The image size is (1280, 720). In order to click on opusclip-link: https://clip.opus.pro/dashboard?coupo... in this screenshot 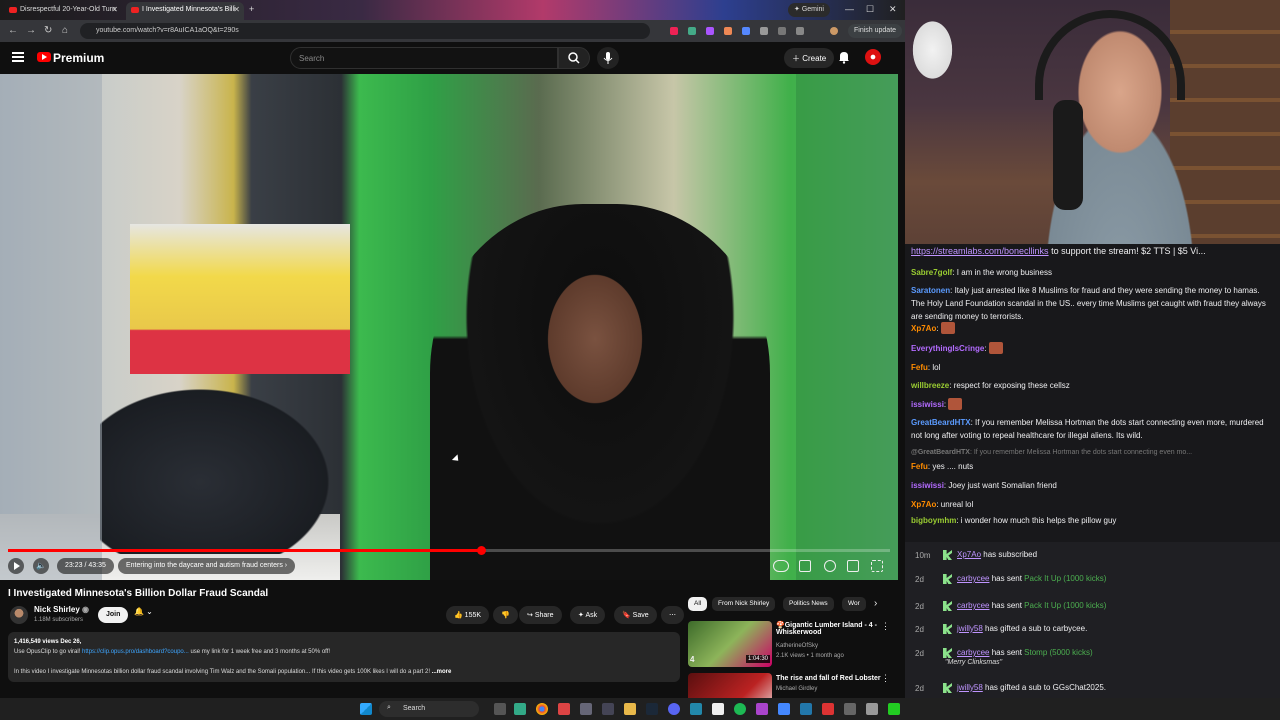, I will do `click(135, 652)`.